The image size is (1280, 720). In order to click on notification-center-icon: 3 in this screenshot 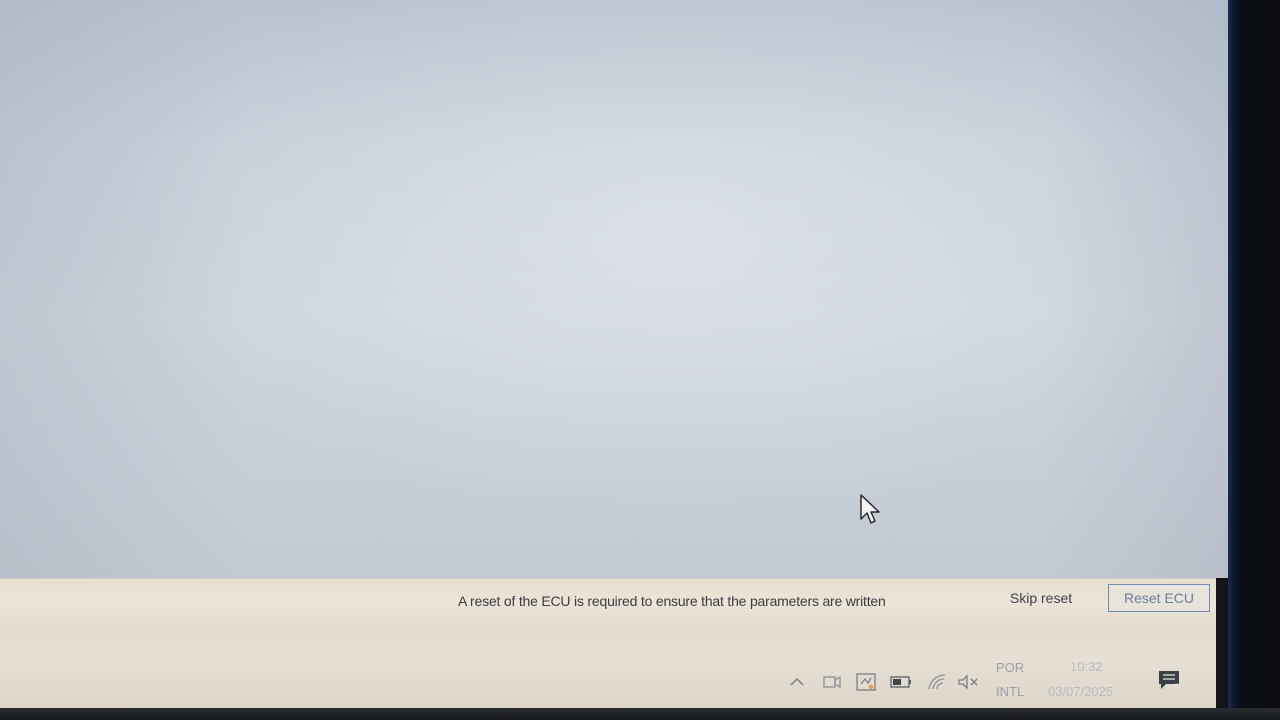, I will do `click(1169, 680)`.